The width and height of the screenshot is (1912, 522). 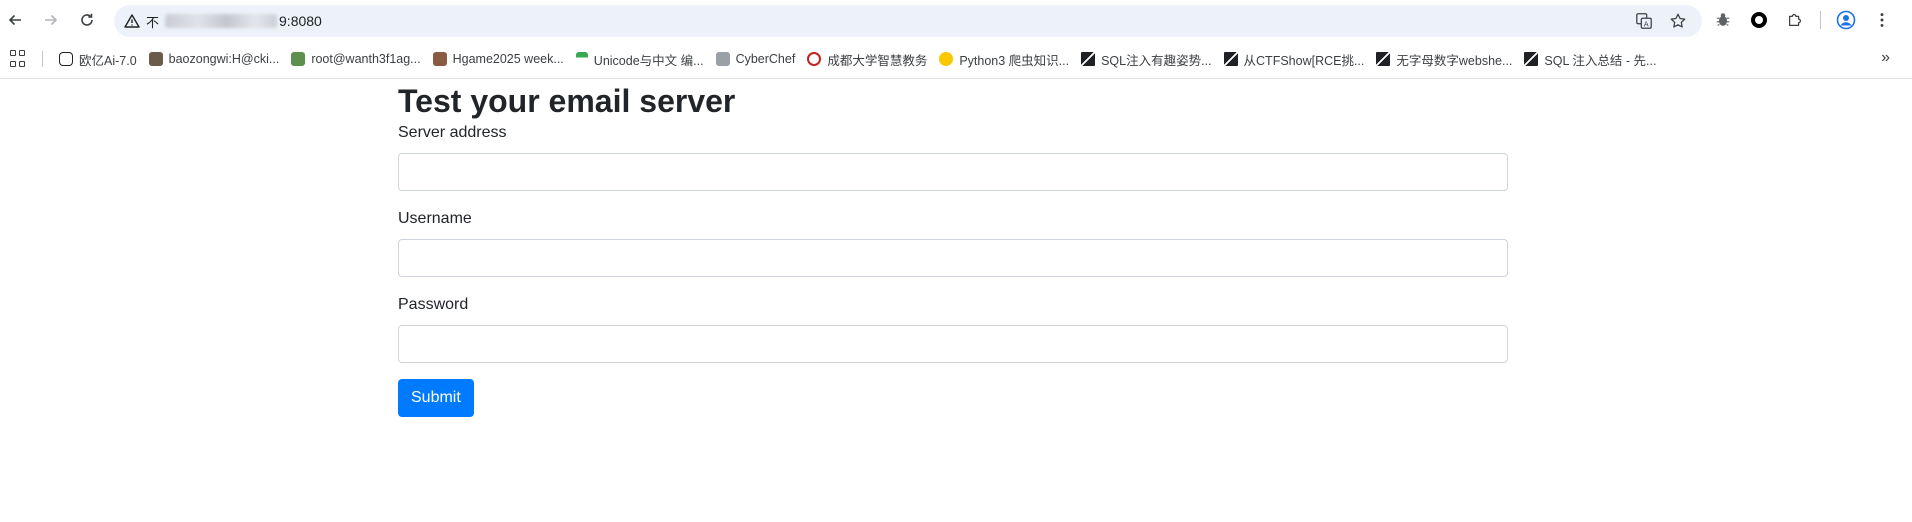 What do you see at coordinates (132, 21) in the screenshot?
I see `not-secure-warning-icon` at bounding box center [132, 21].